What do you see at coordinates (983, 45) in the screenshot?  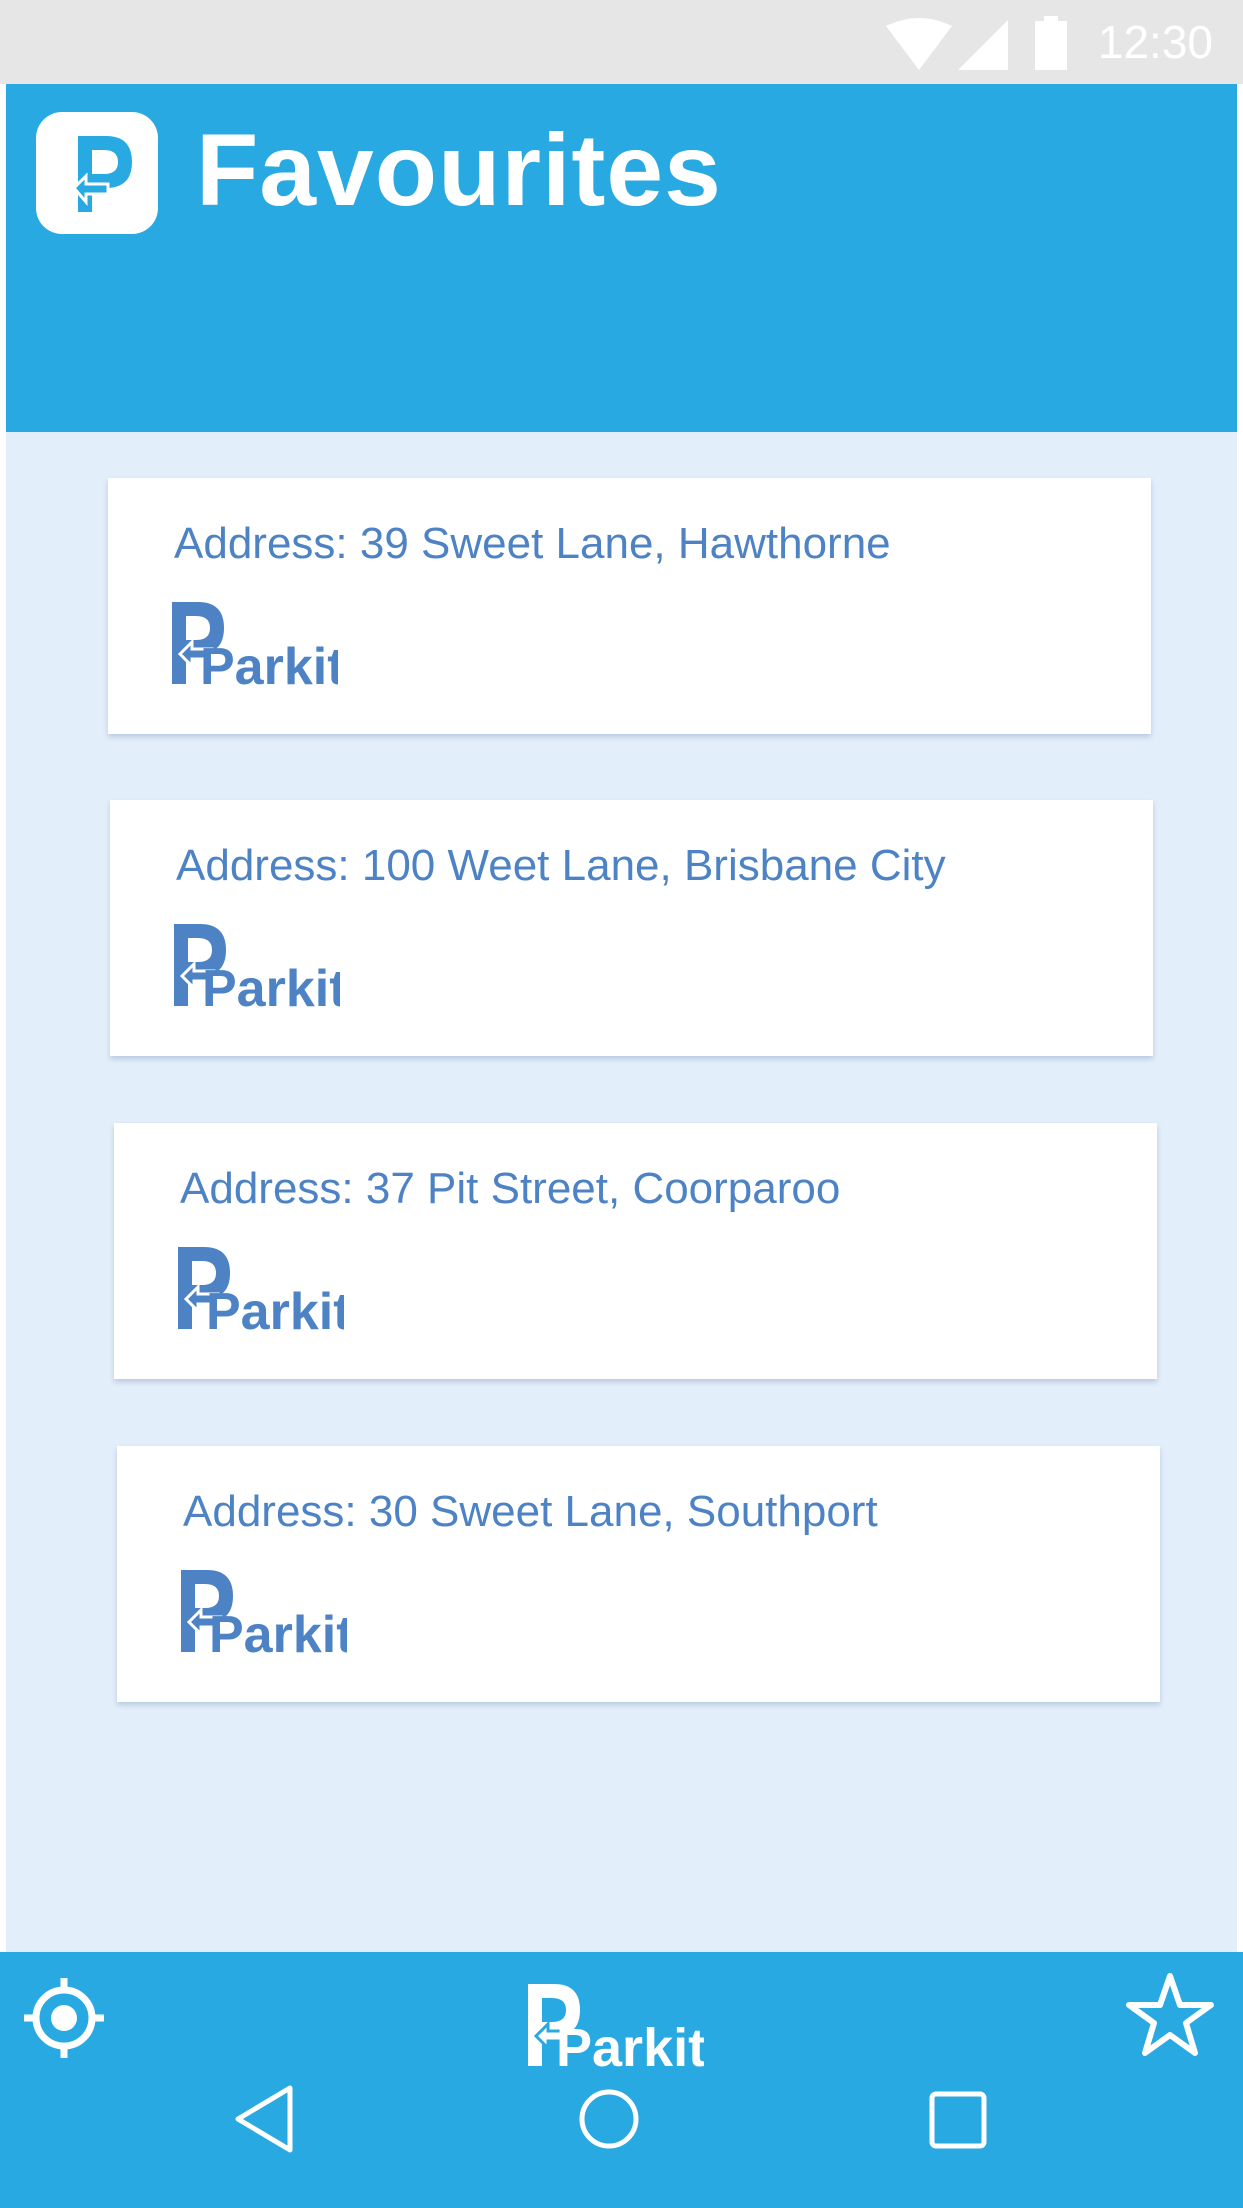 I see `cellular-signal-icon` at bounding box center [983, 45].